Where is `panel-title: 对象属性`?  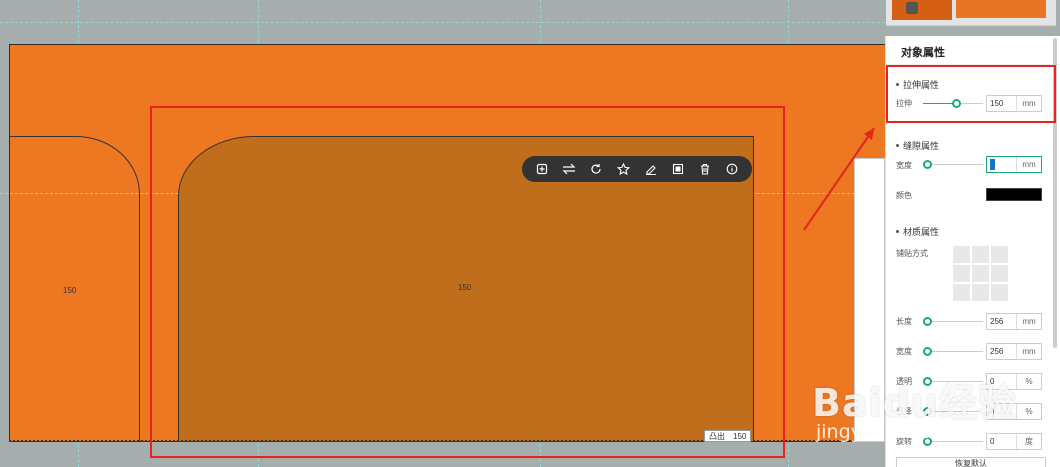 panel-title: 对象属性 is located at coordinates (923, 53).